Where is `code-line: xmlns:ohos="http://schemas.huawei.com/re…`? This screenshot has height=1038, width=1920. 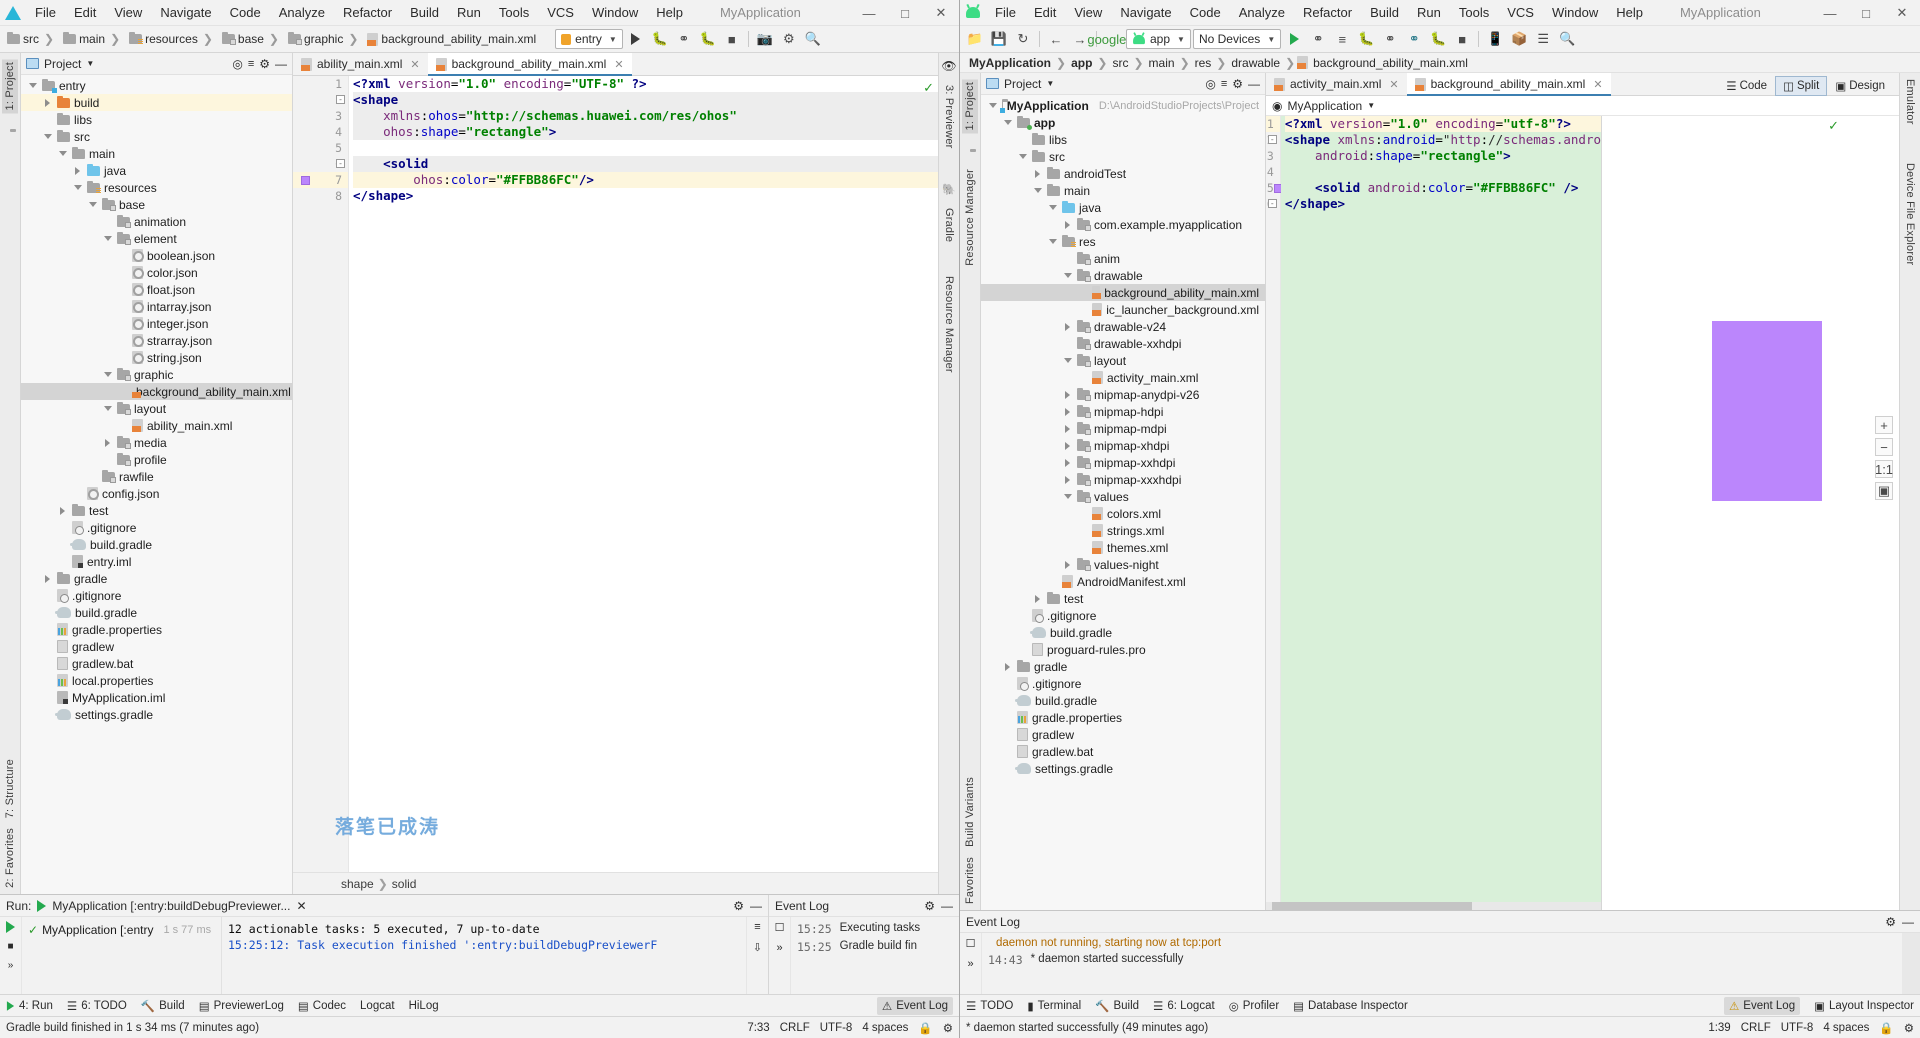
code-line: xmlns:ohos="http://schemas.huawei.com/re… is located at coordinates (645, 116).